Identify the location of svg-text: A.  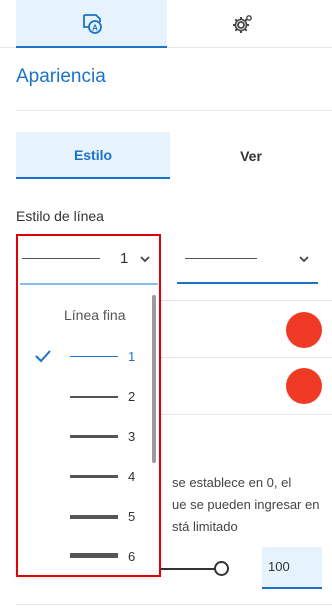
(95, 28).